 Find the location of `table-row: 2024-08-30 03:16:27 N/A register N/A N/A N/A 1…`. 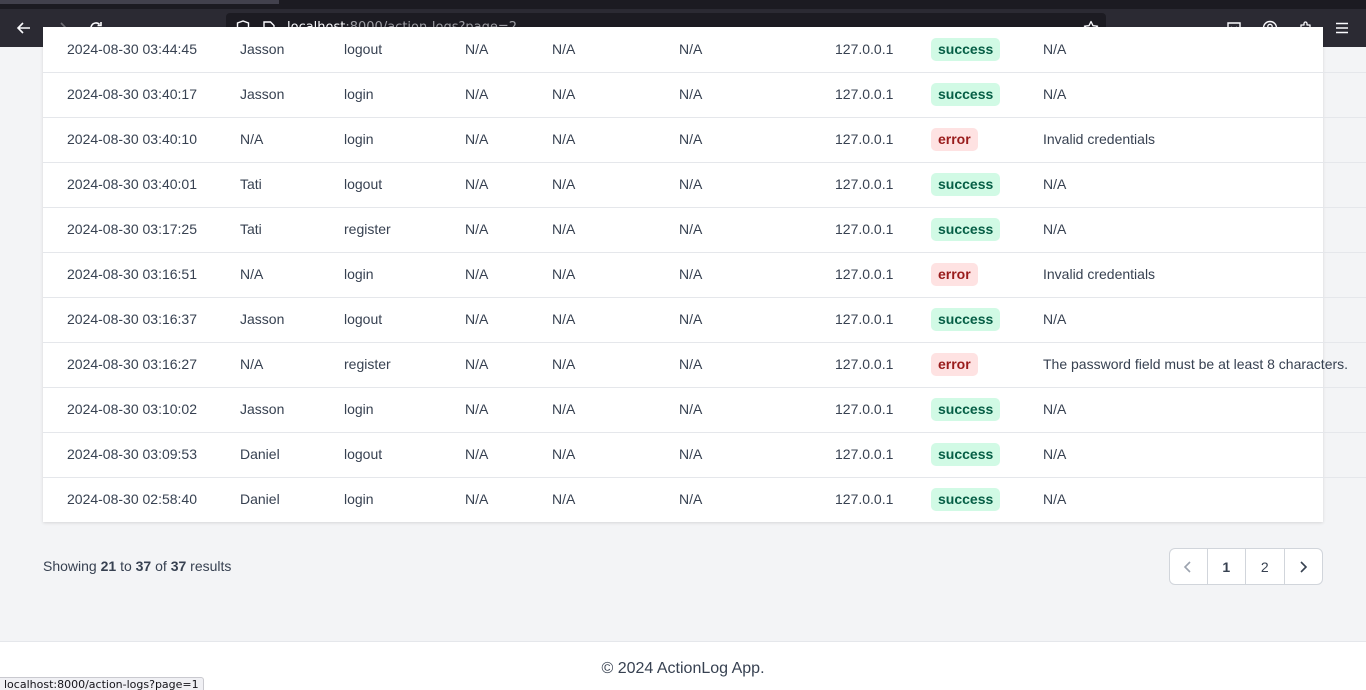

table-row: 2024-08-30 03:16:27 N/A register N/A N/A N/A 1… is located at coordinates (704, 364).